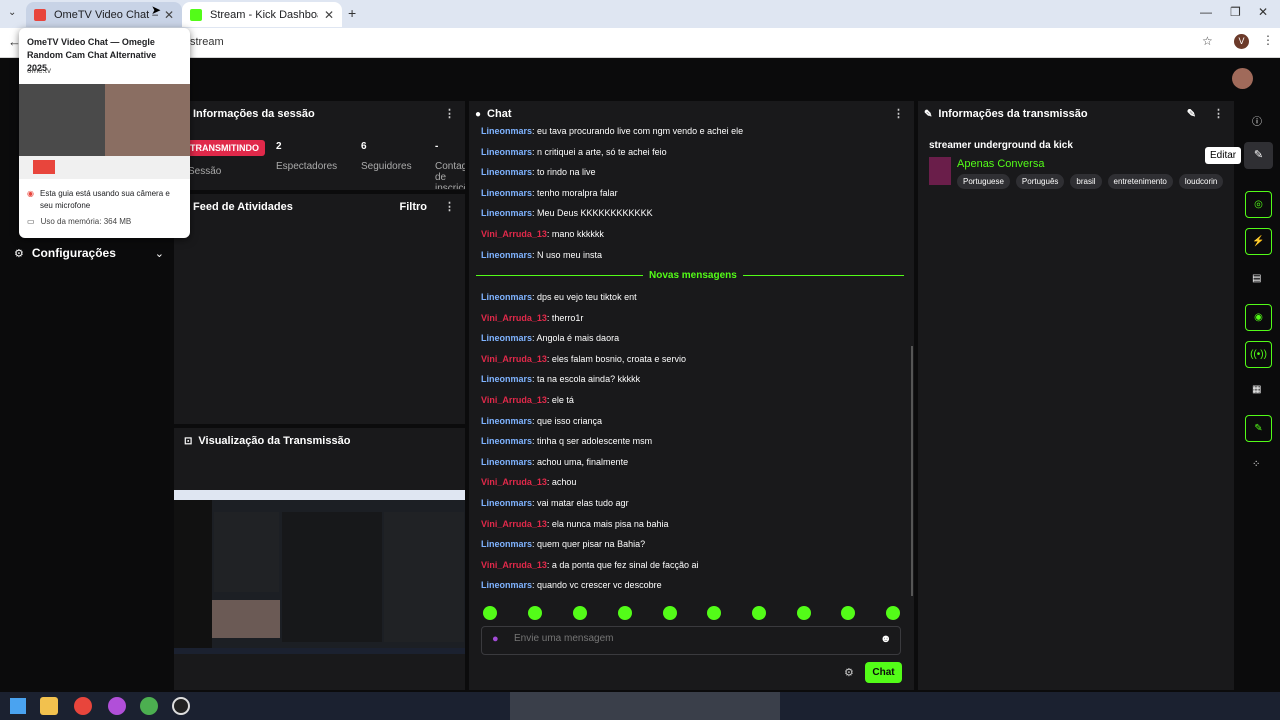  Describe the element at coordinates (1256, 464) in the screenshot. I see `apps-icon: ⁘` at that location.